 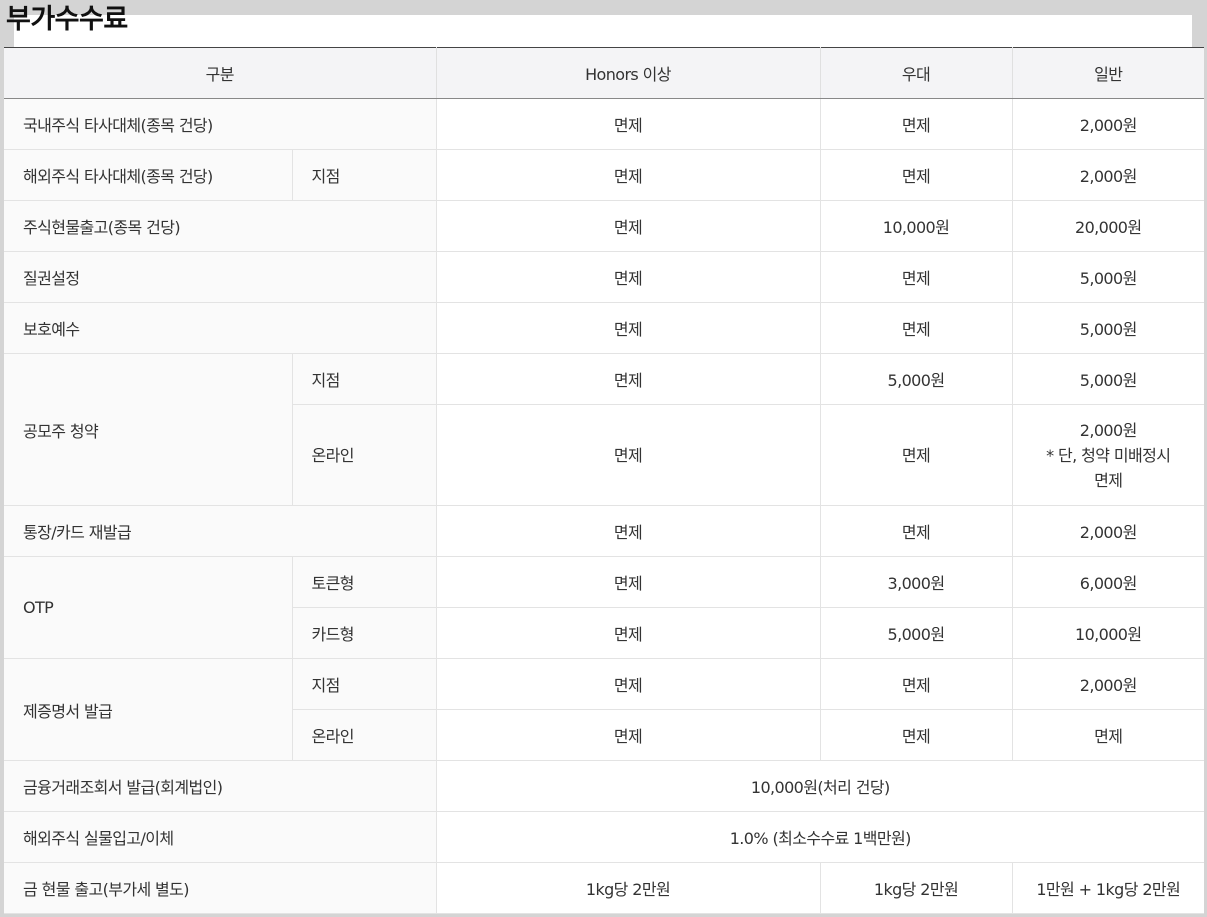 I want to click on header-general: 일반, so click(x=1107, y=73).